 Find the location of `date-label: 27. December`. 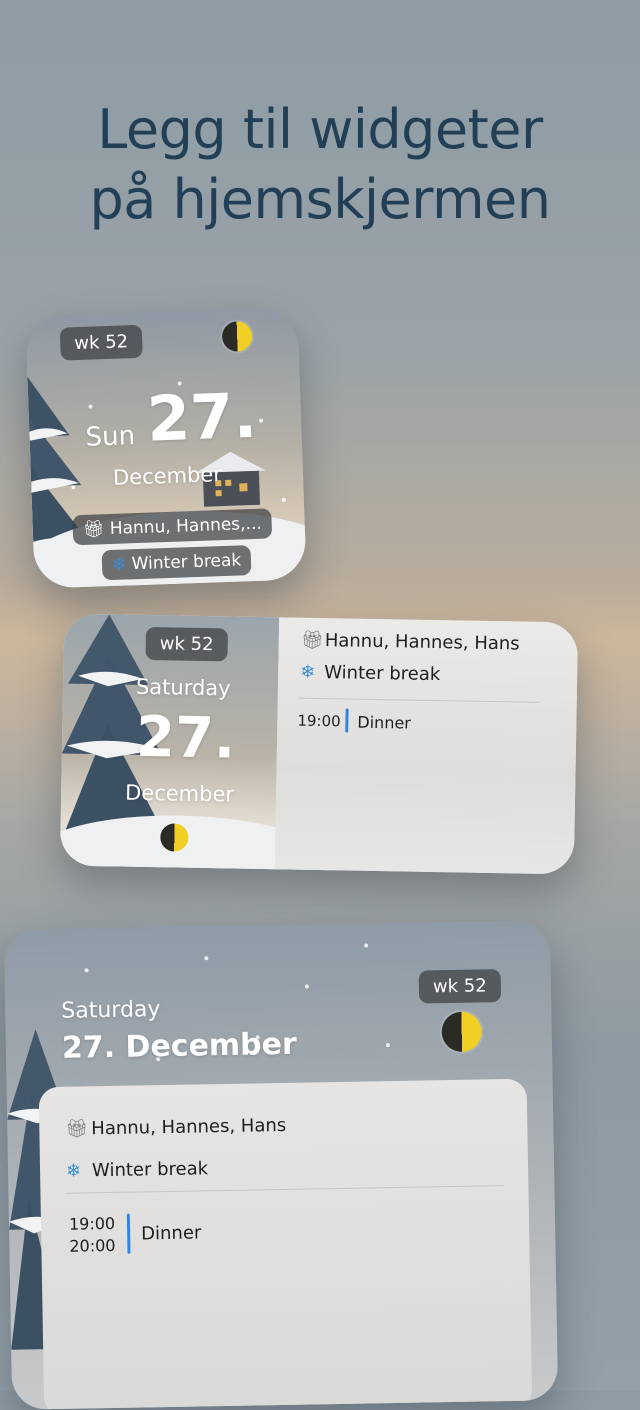

date-label: 27. December is located at coordinates (179, 1046).